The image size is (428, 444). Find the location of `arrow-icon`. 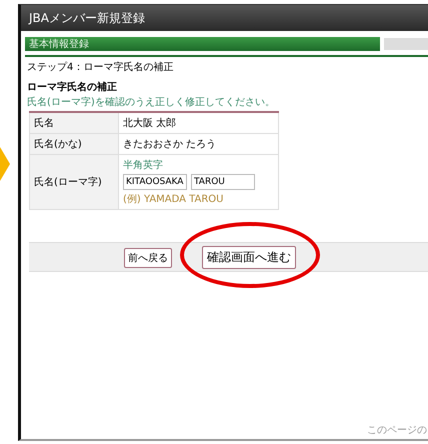

arrow-icon is located at coordinates (5, 164).